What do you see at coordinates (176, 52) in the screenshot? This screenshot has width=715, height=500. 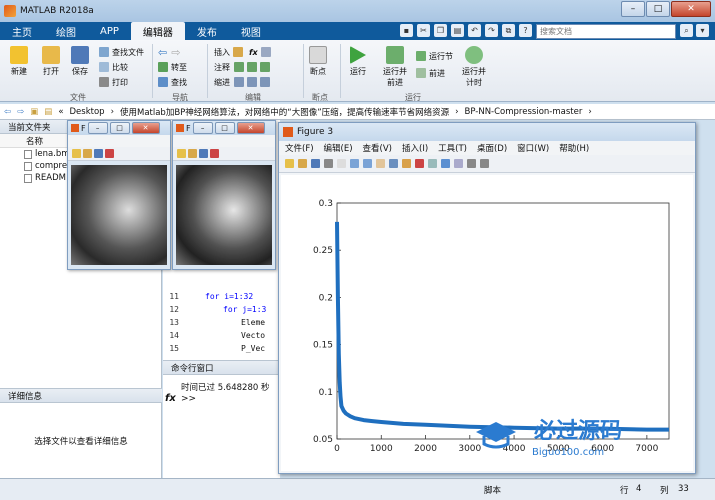 I see `arrow-right-icon: ⇨` at bounding box center [176, 52].